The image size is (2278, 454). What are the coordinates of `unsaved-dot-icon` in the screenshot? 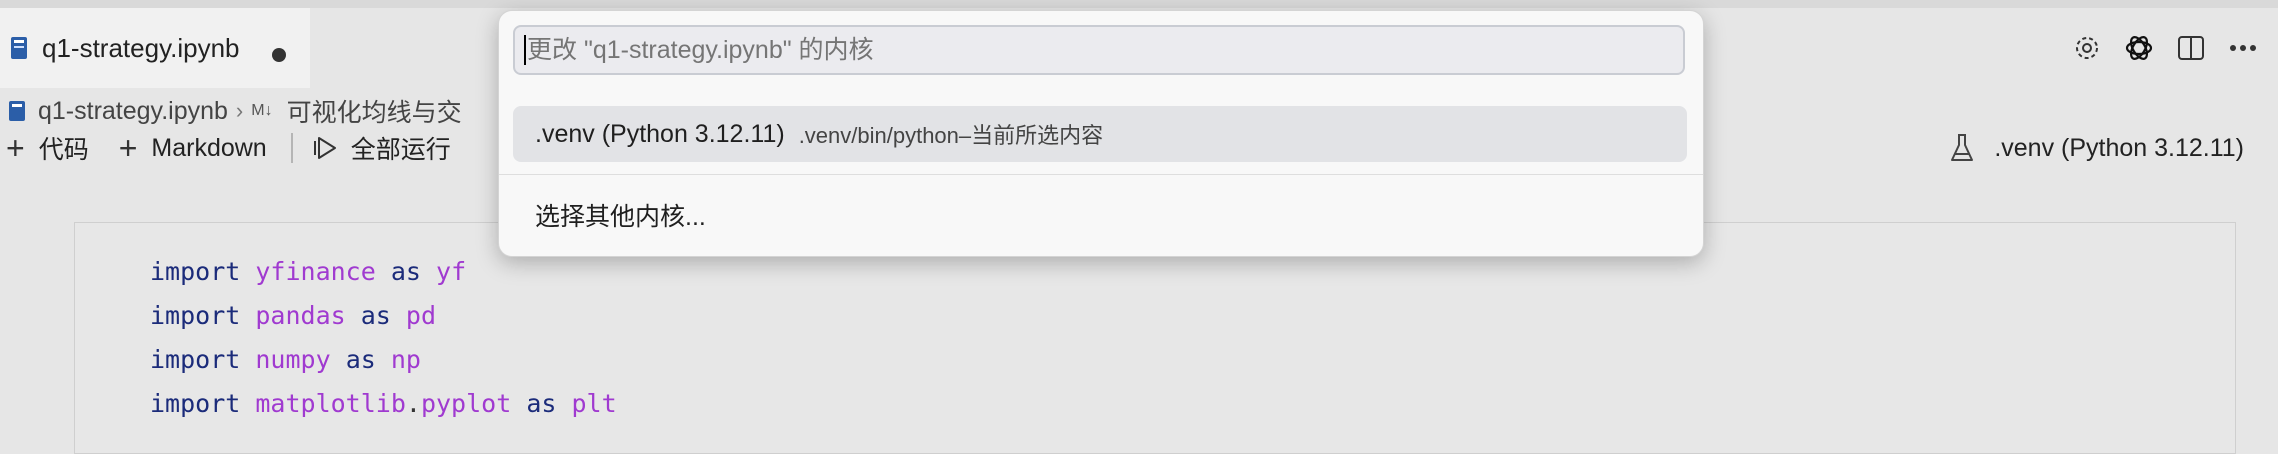 It's located at (279, 55).